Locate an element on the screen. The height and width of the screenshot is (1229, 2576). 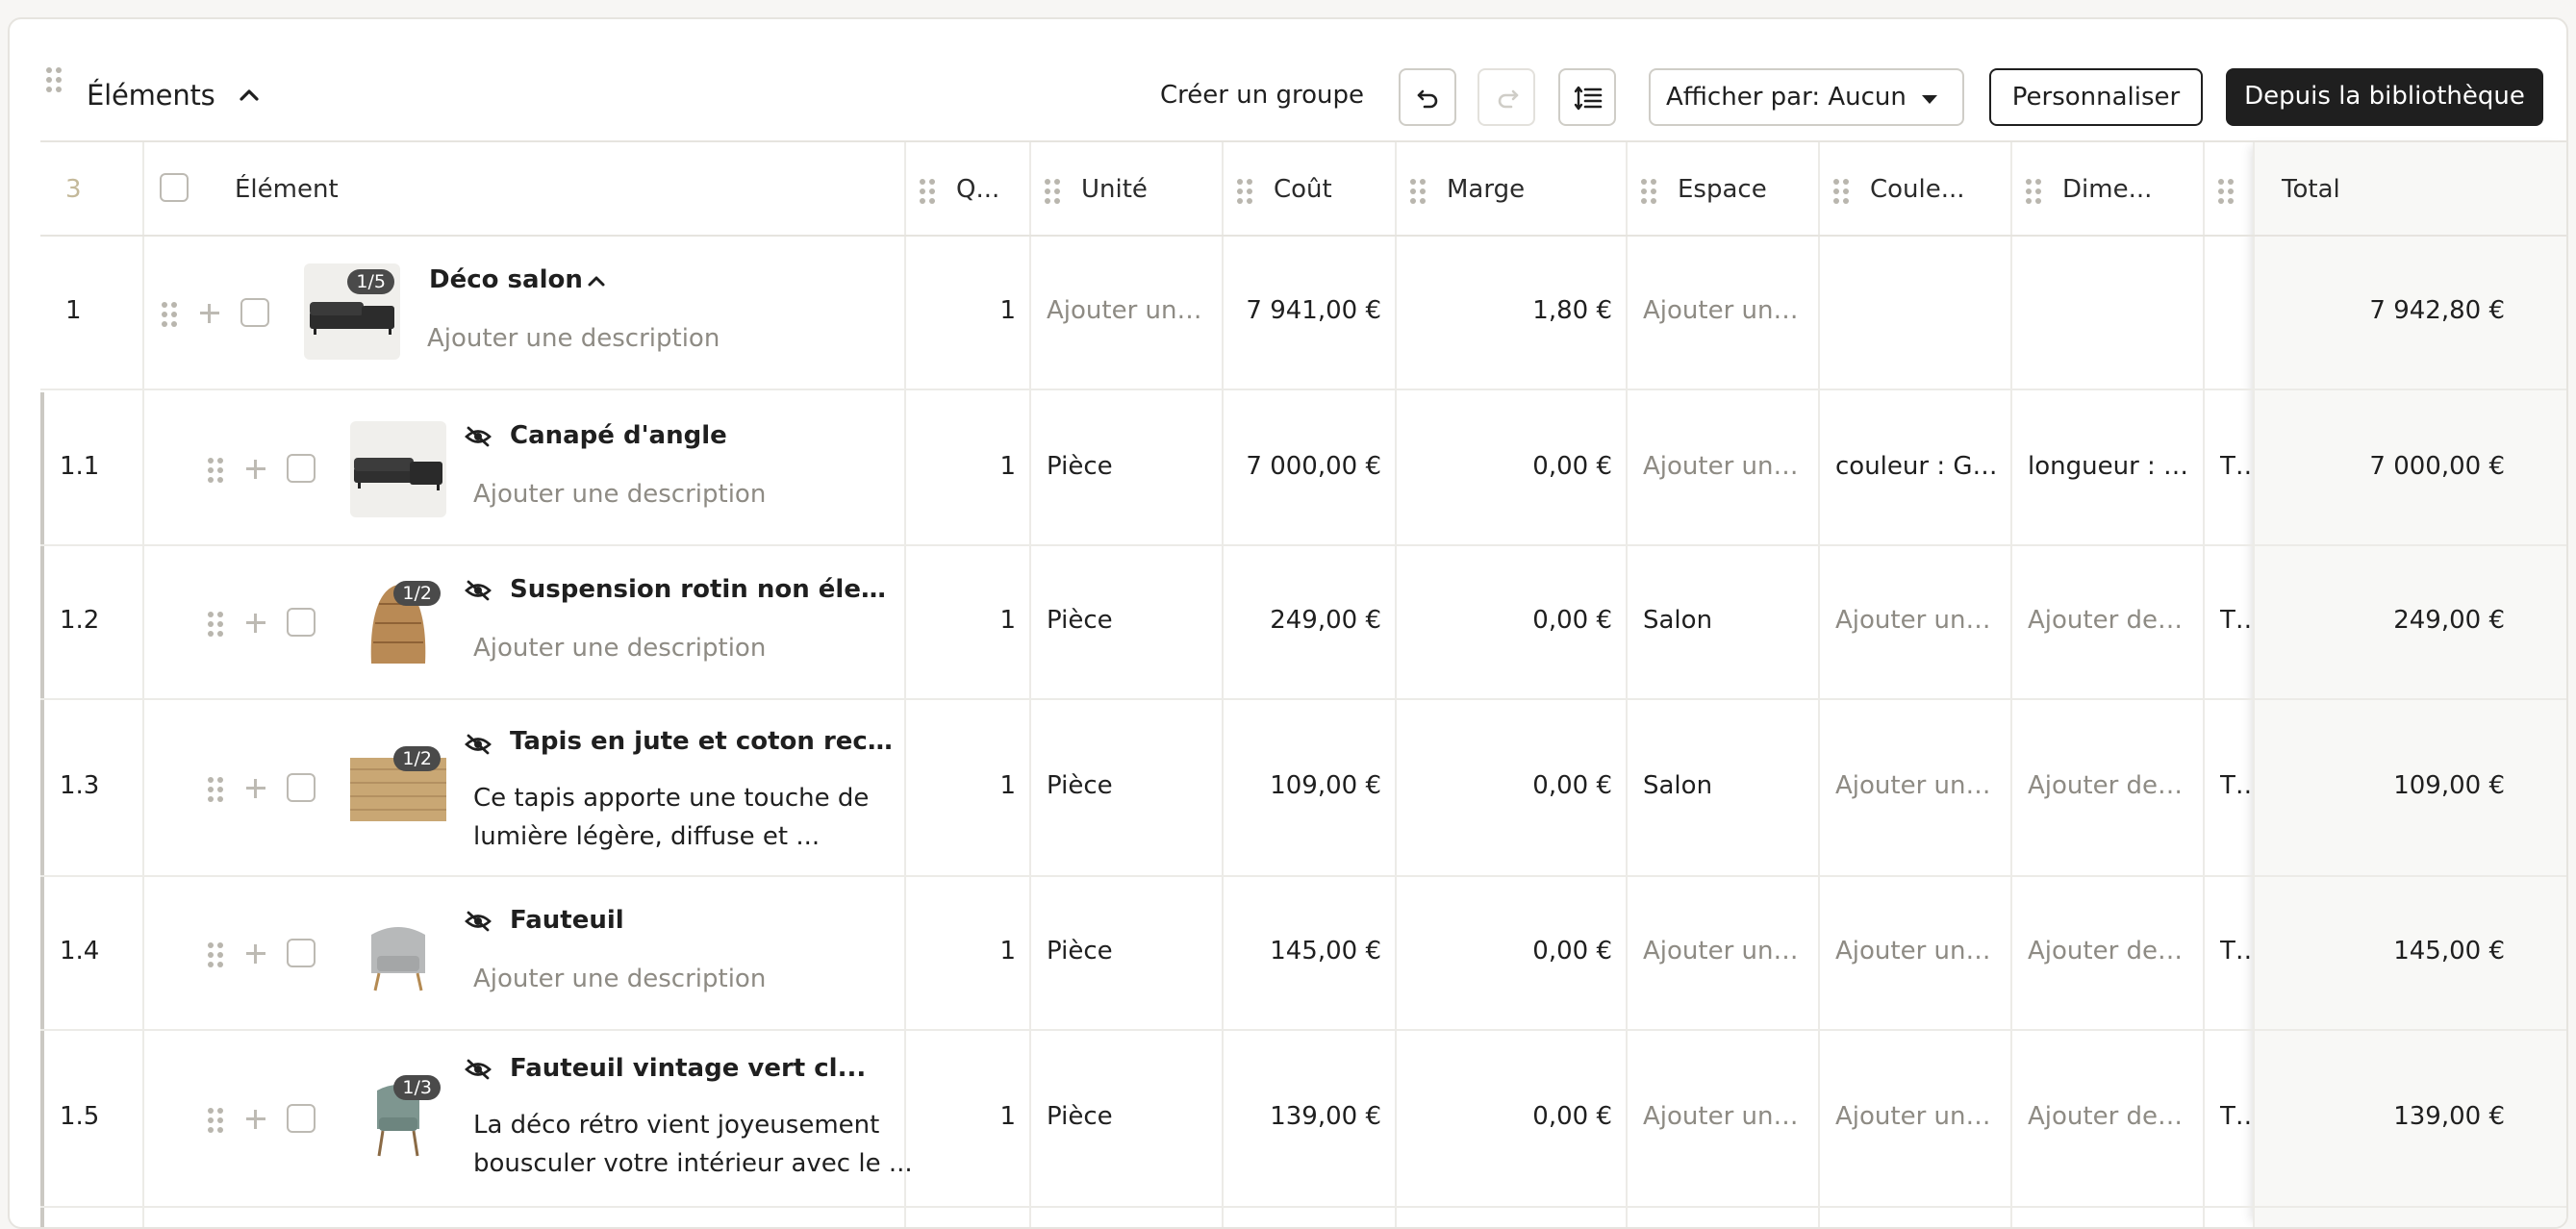
item-name: Fauteuil is located at coordinates (567, 920).